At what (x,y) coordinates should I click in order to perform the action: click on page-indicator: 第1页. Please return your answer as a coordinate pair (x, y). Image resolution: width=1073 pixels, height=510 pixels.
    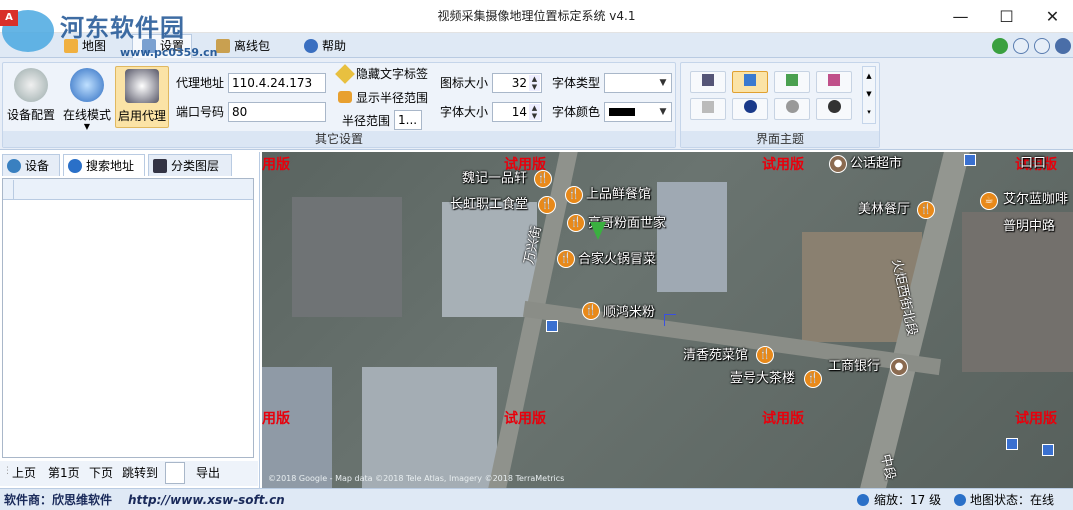
    Looking at the image, I should click on (64, 473).